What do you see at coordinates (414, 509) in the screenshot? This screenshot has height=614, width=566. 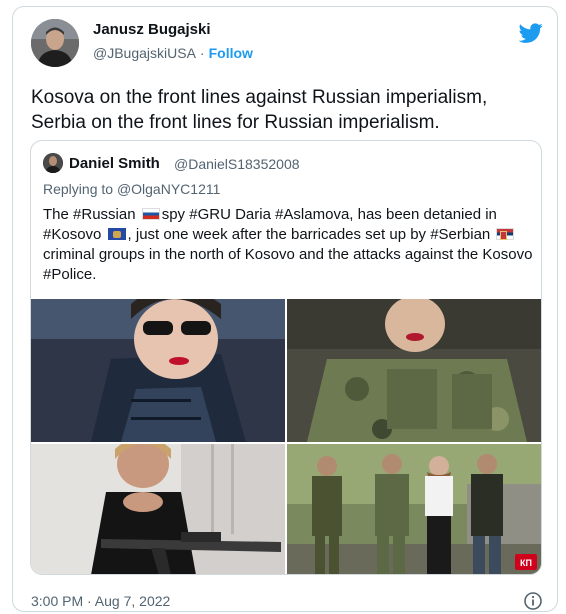 I see `photo-group-soldiers: КП` at bounding box center [414, 509].